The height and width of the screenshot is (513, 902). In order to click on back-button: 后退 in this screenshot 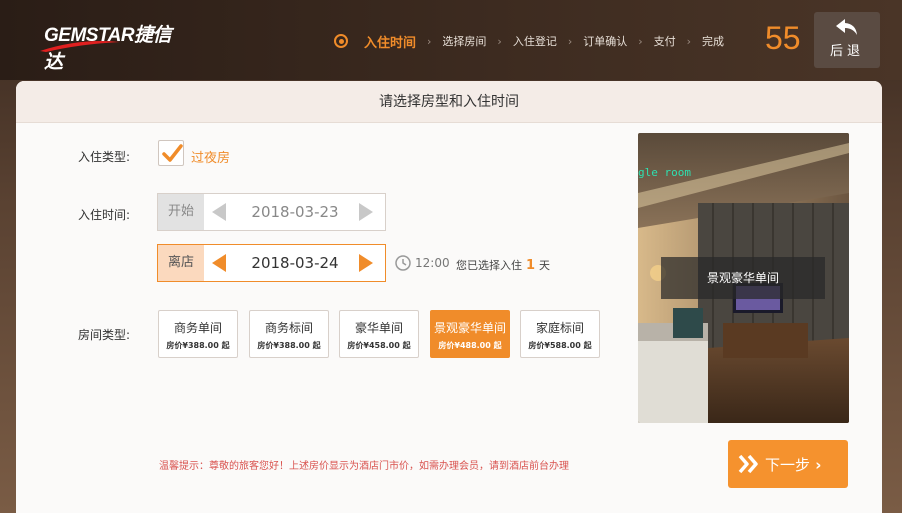, I will do `click(847, 40)`.